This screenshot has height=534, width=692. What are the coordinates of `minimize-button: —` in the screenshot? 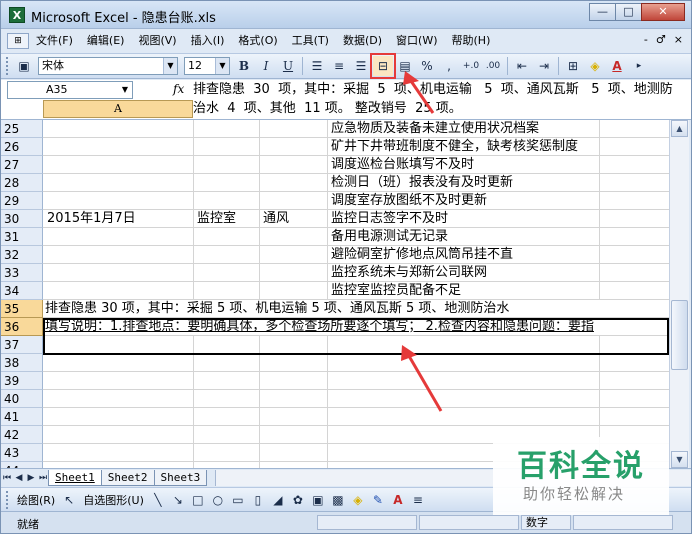 It's located at (602, 12).